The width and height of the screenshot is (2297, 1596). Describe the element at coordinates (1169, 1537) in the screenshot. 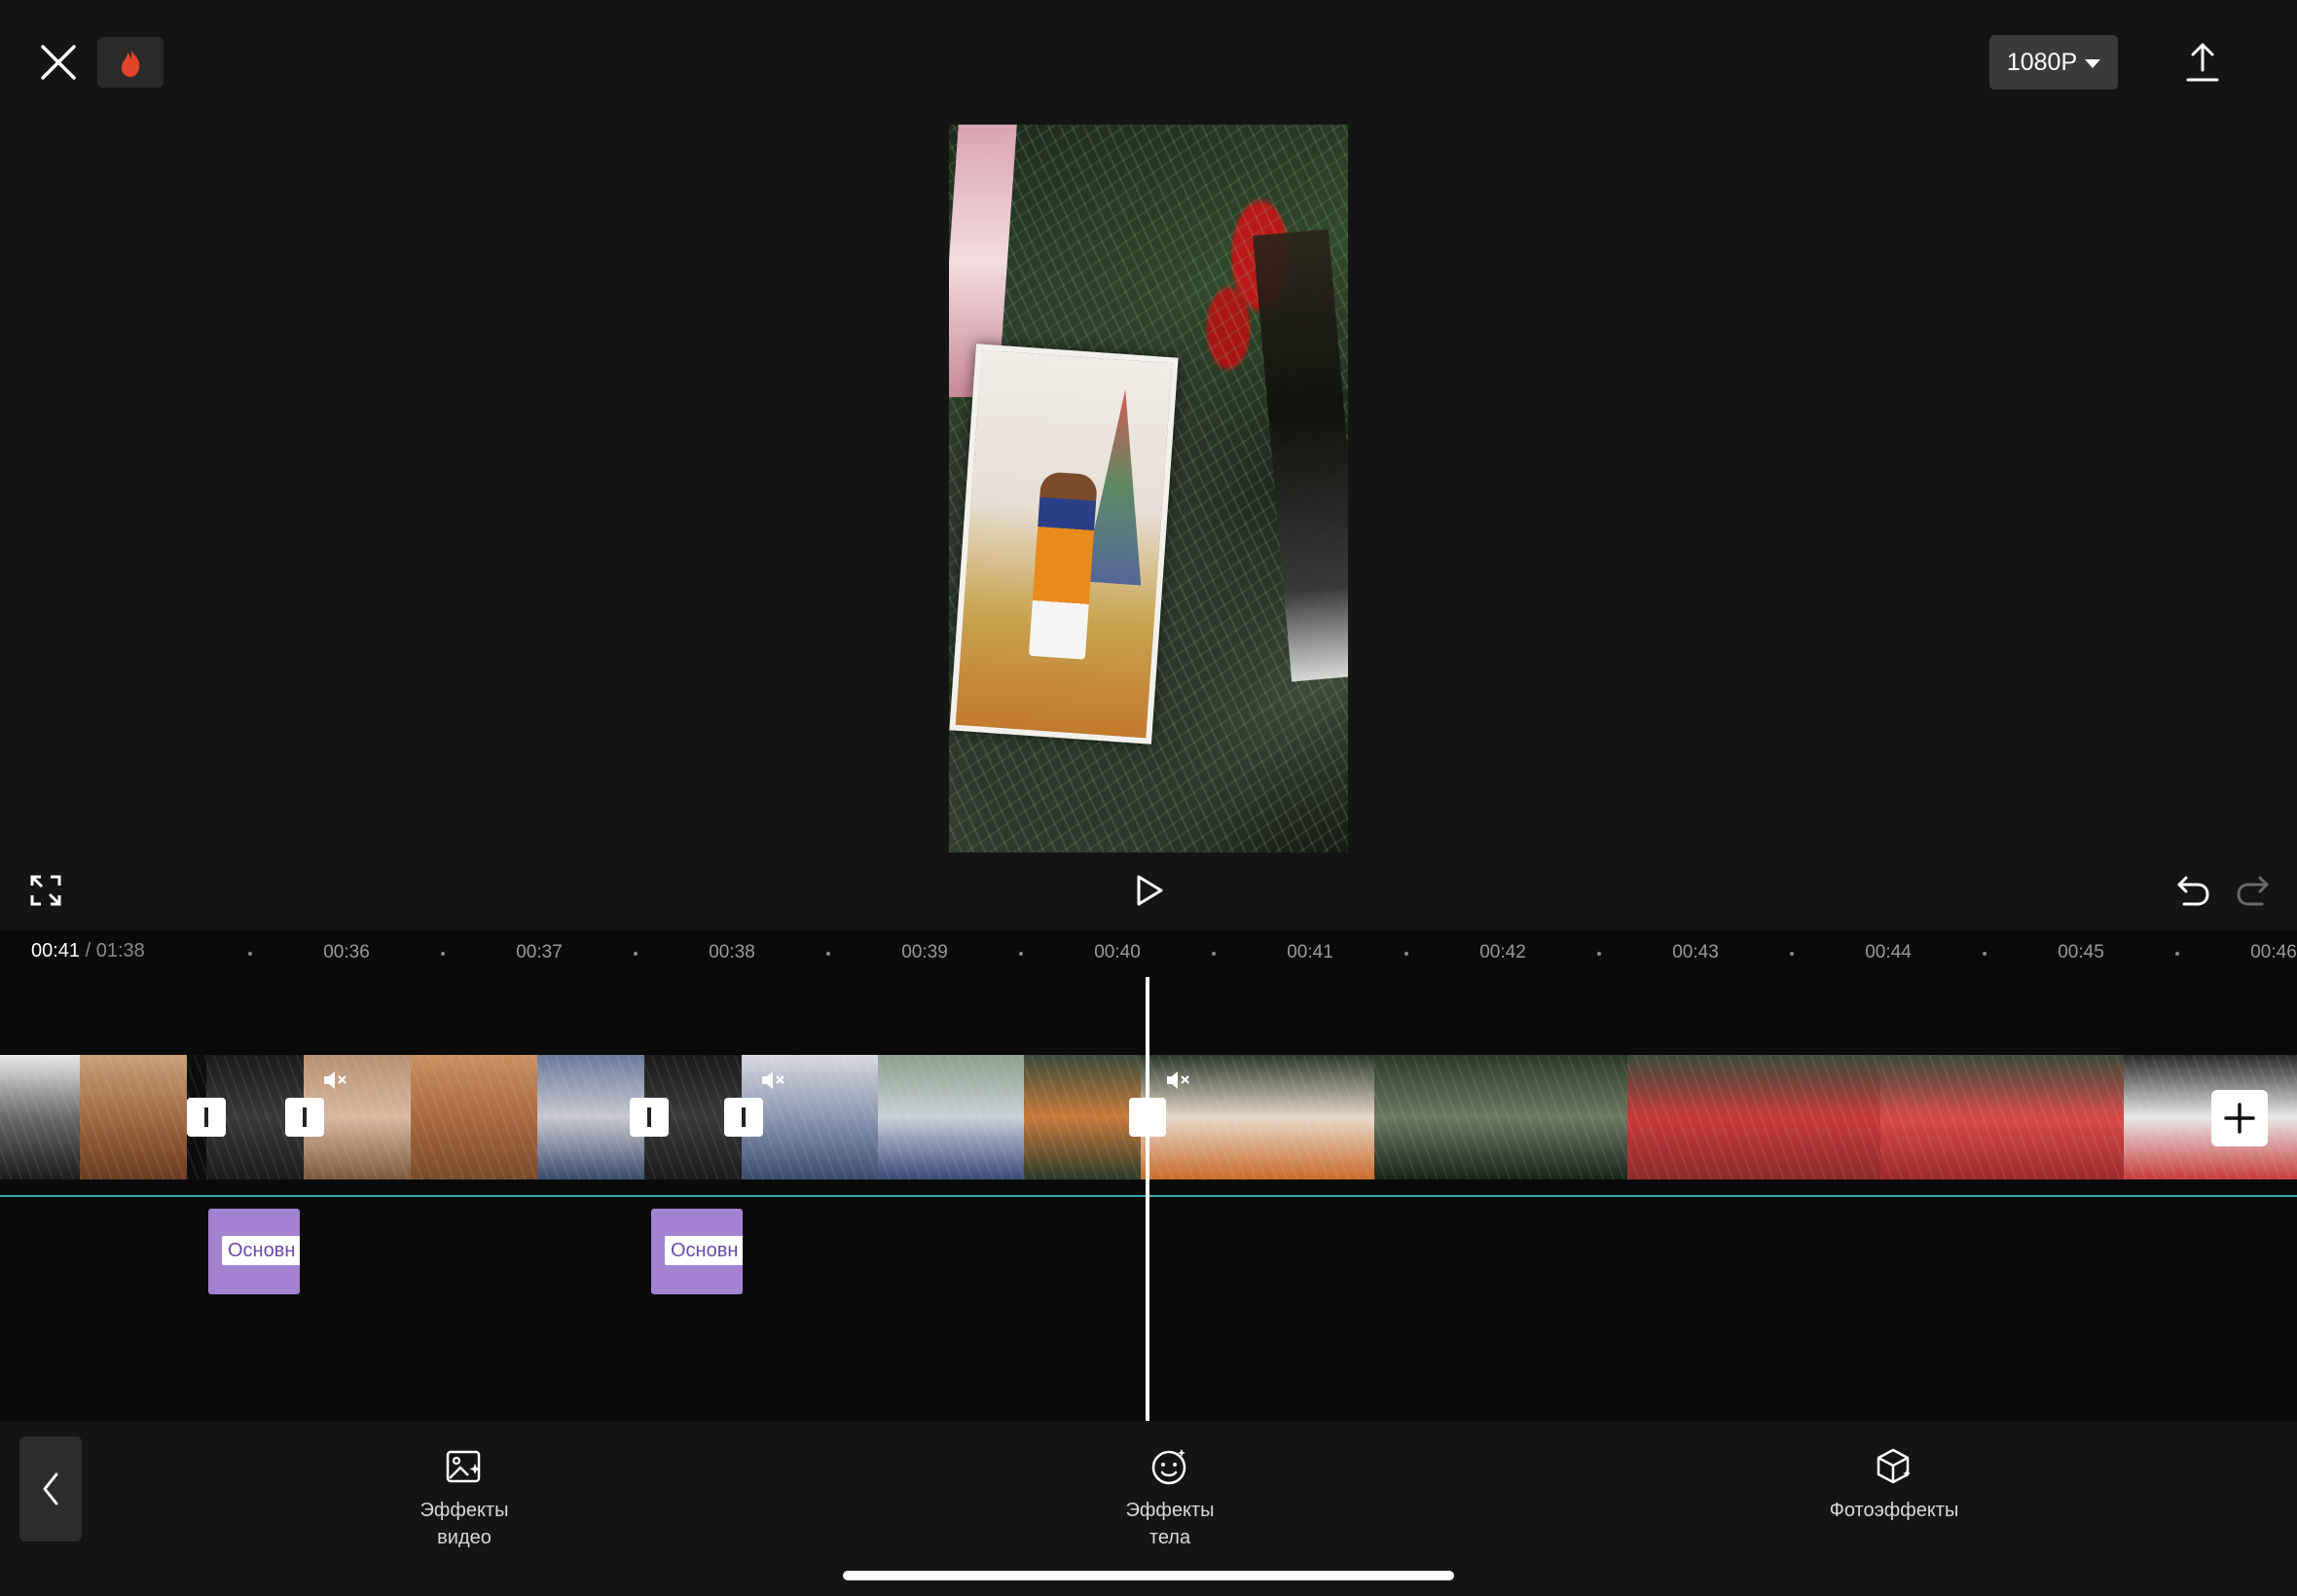

I see `tool-label: тела` at that location.